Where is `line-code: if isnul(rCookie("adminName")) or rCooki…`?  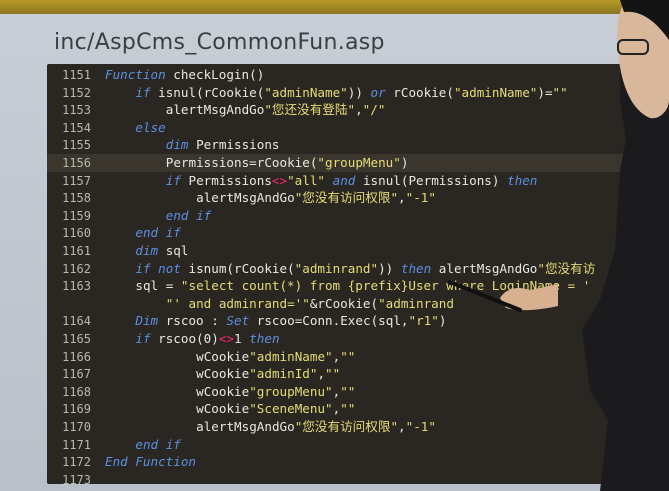 line-code: if isnul(rCookie("adminName")) or rCooki… is located at coordinates (351, 92).